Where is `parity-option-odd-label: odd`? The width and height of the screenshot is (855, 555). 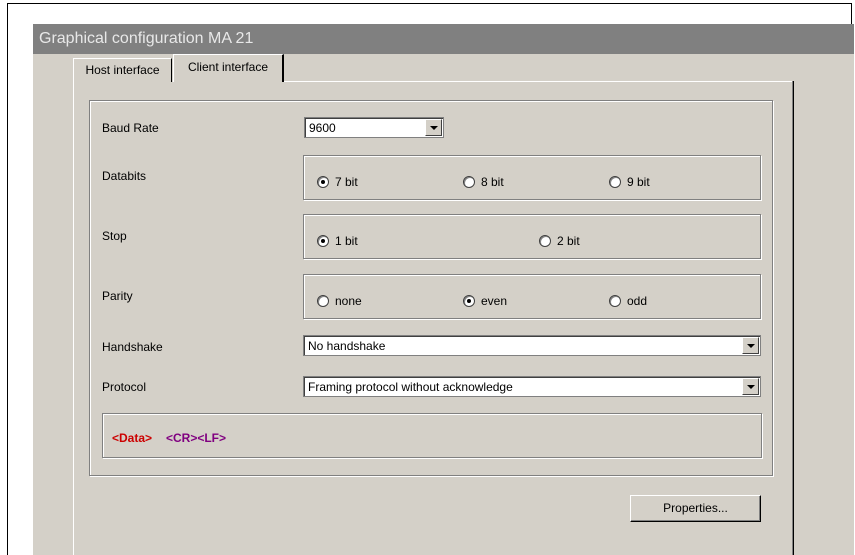
parity-option-odd-label: odd is located at coordinates (637, 301).